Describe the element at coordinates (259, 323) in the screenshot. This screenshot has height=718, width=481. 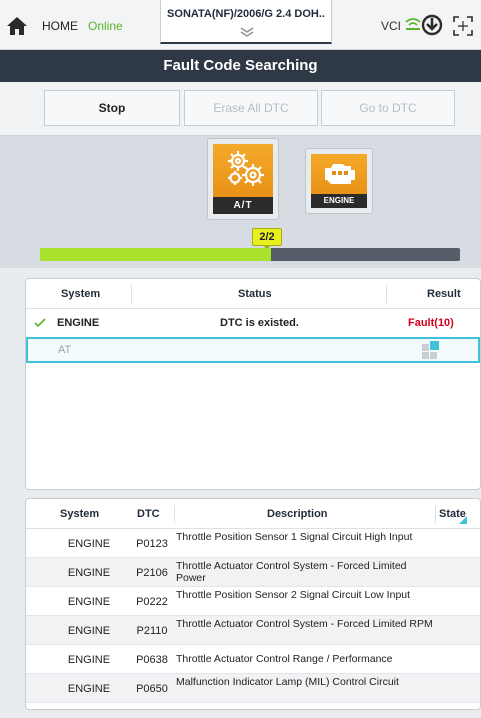
I see `status-row-status: DTC is existed.` at that location.